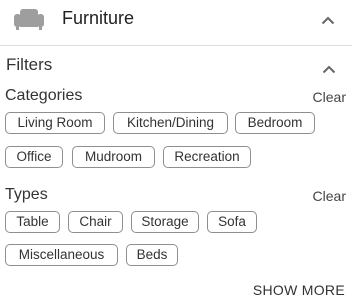 Image resolution: width=352 pixels, height=308 pixels. Describe the element at coordinates (275, 123) in the screenshot. I see `category-chip-bedroom: Bedroom` at that location.